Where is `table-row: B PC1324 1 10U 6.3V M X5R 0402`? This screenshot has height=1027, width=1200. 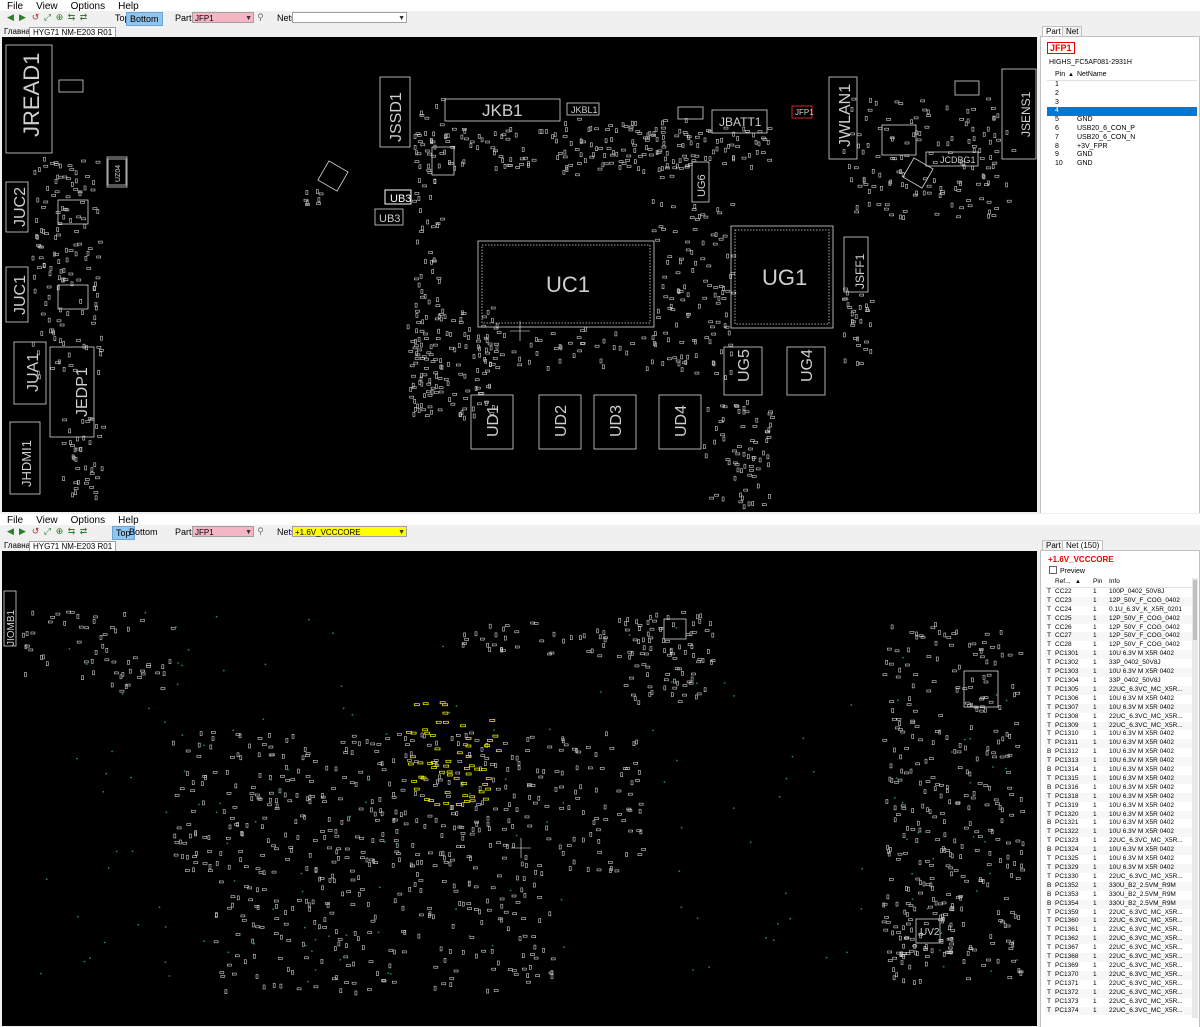
table-row: B PC1324 1 10U 6.3V M X5R 0402 is located at coordinates (1119, 851).